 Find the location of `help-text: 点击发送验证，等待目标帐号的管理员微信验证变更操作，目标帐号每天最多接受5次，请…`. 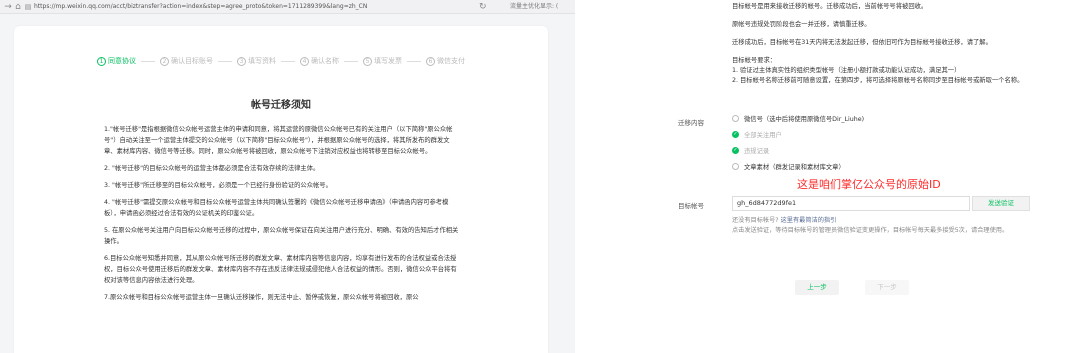

help-text: 点击发送验证，等待目标帐号的管理员微信验证变更操作，目标帐号每天最多接受5次，请… is located at coordinates (870, 230).